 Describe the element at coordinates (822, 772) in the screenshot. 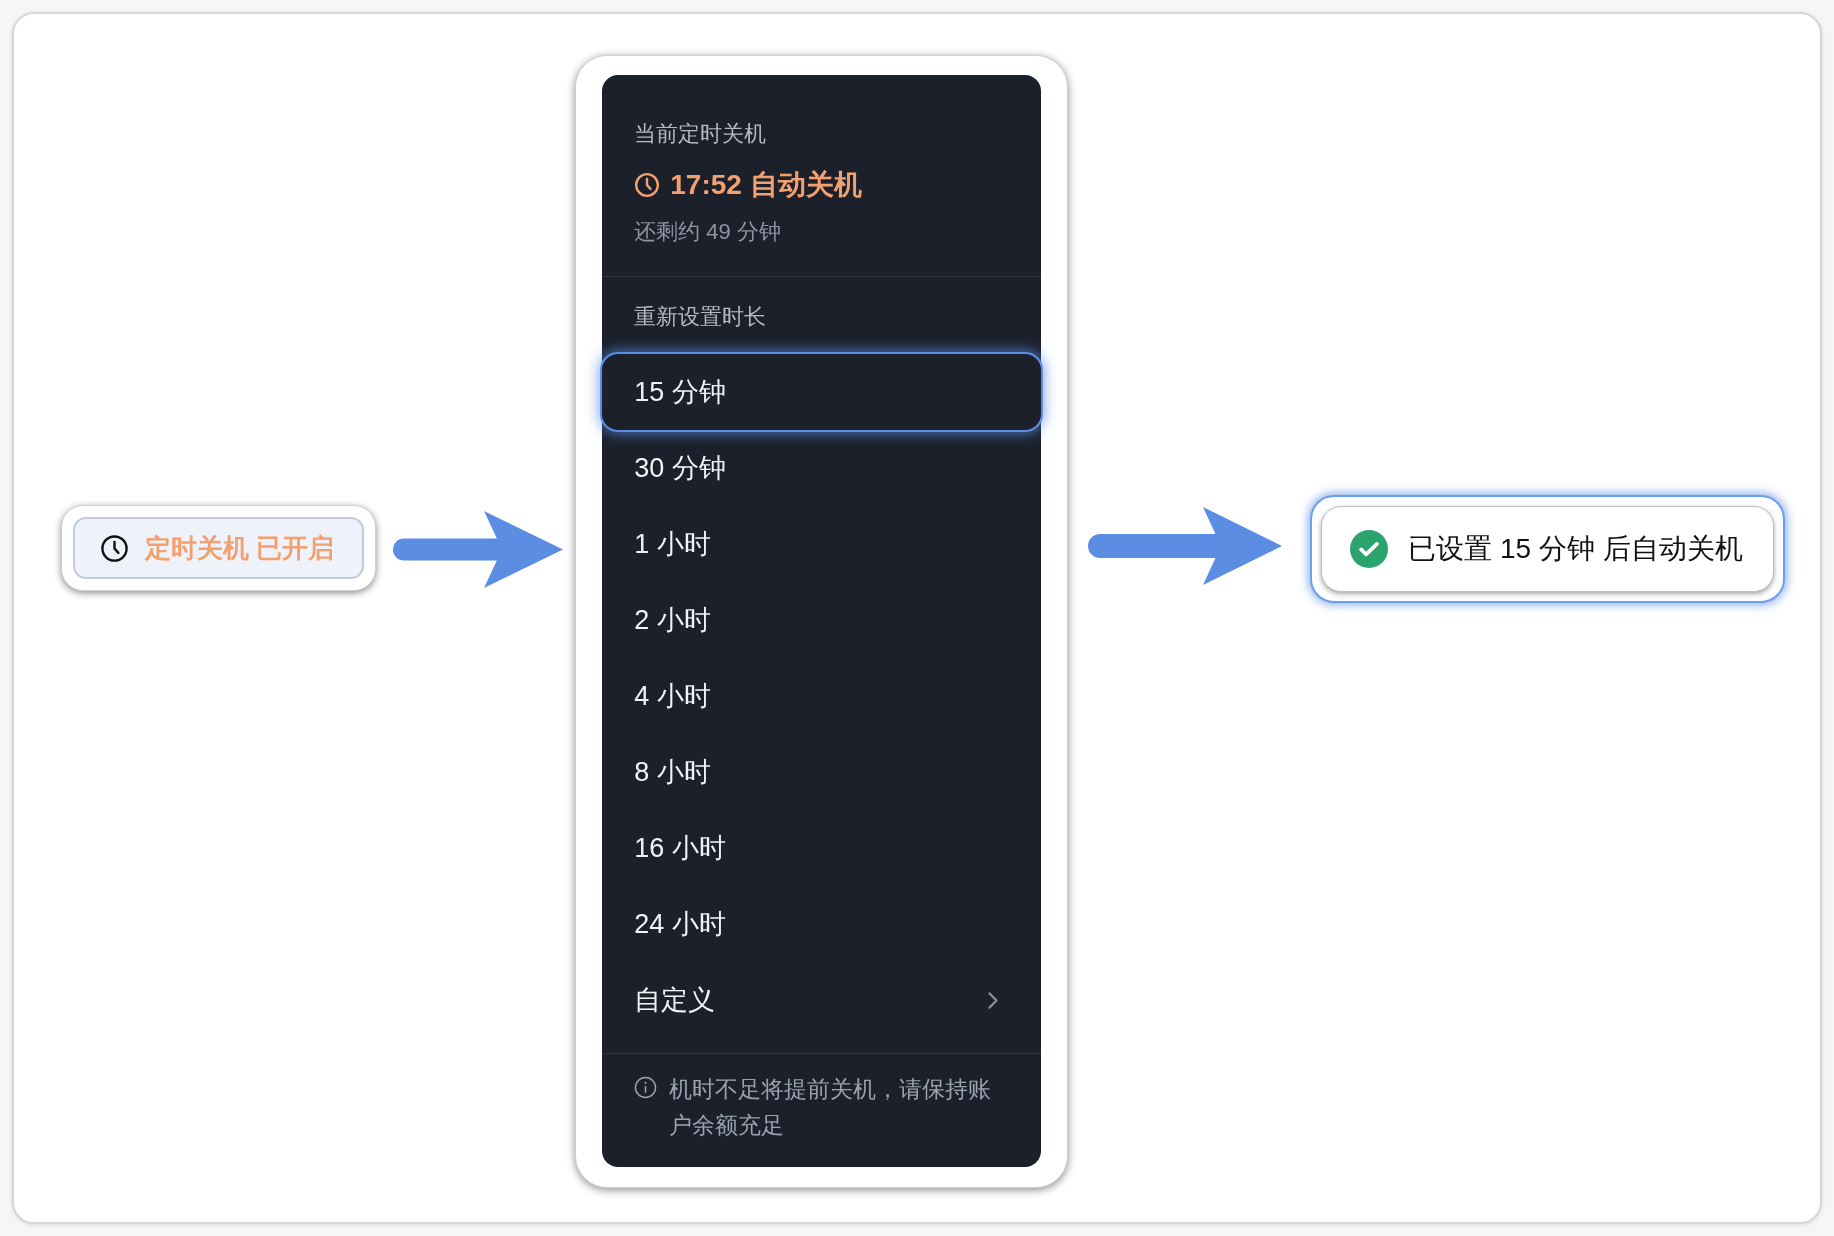

I see `duration-option: 8 小时` at that location.